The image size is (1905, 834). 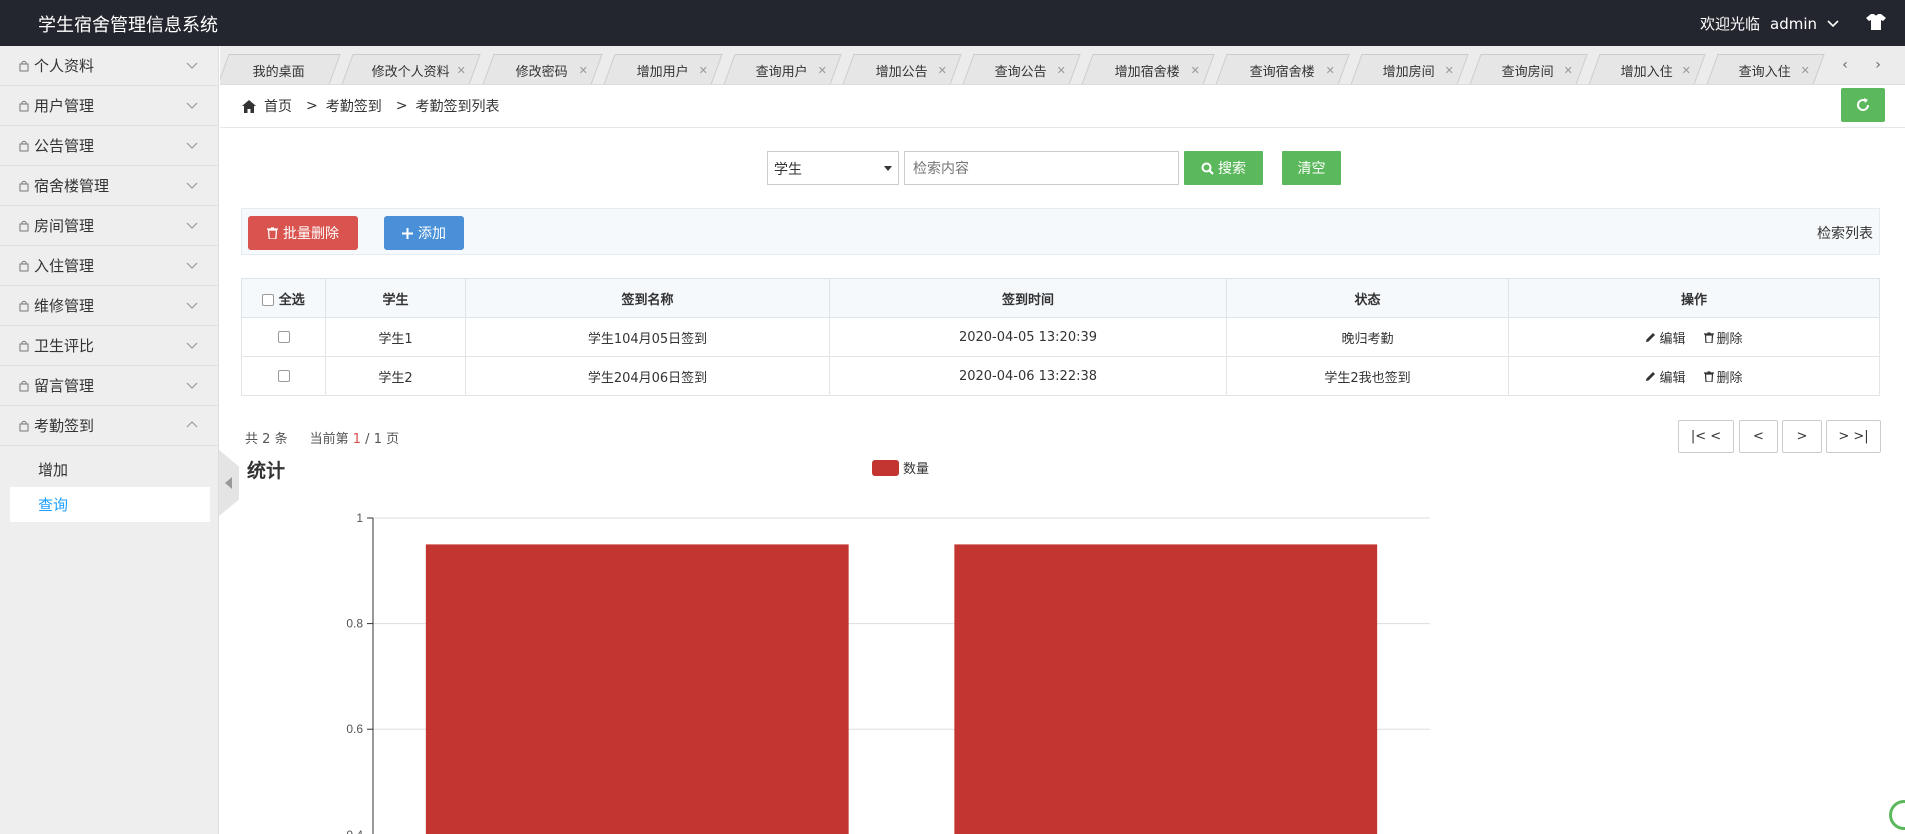 What do you see at coordinates (109, 469) in the screenshot?
I see `sidebar-subitem: 增加` at bounding box center [109, 469].